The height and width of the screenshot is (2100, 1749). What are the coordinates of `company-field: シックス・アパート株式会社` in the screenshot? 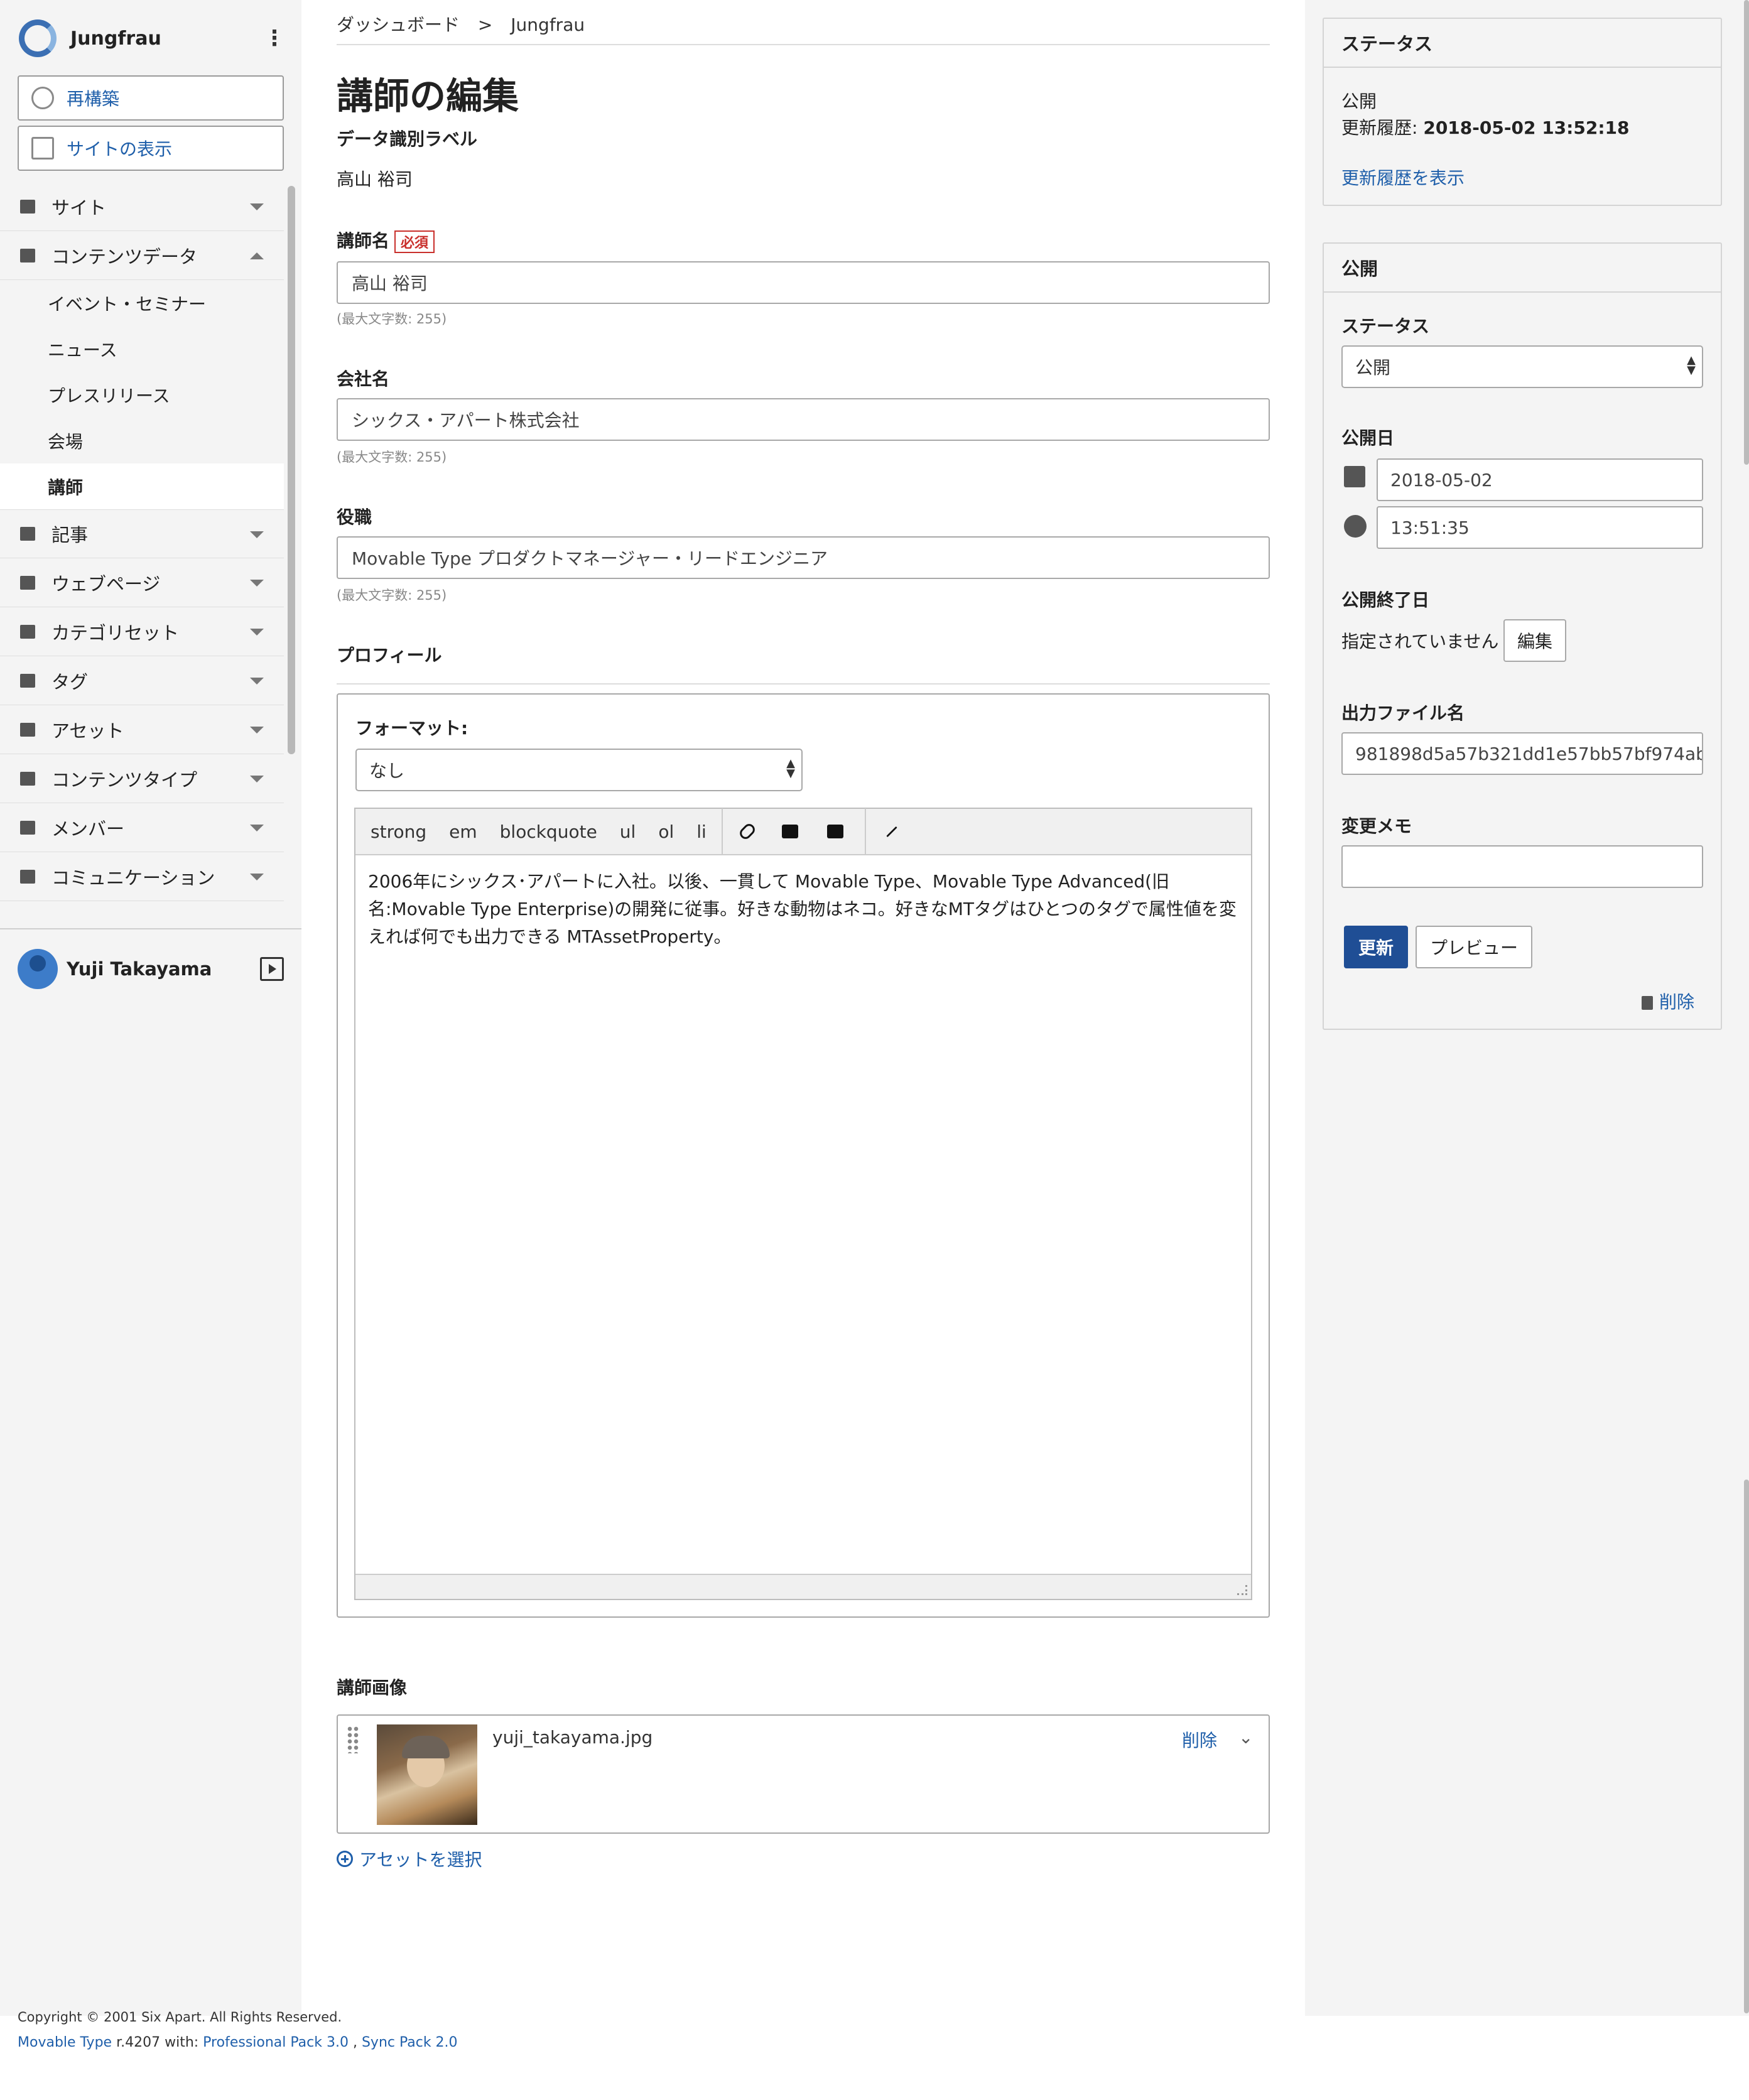 It's located at (804, 419).